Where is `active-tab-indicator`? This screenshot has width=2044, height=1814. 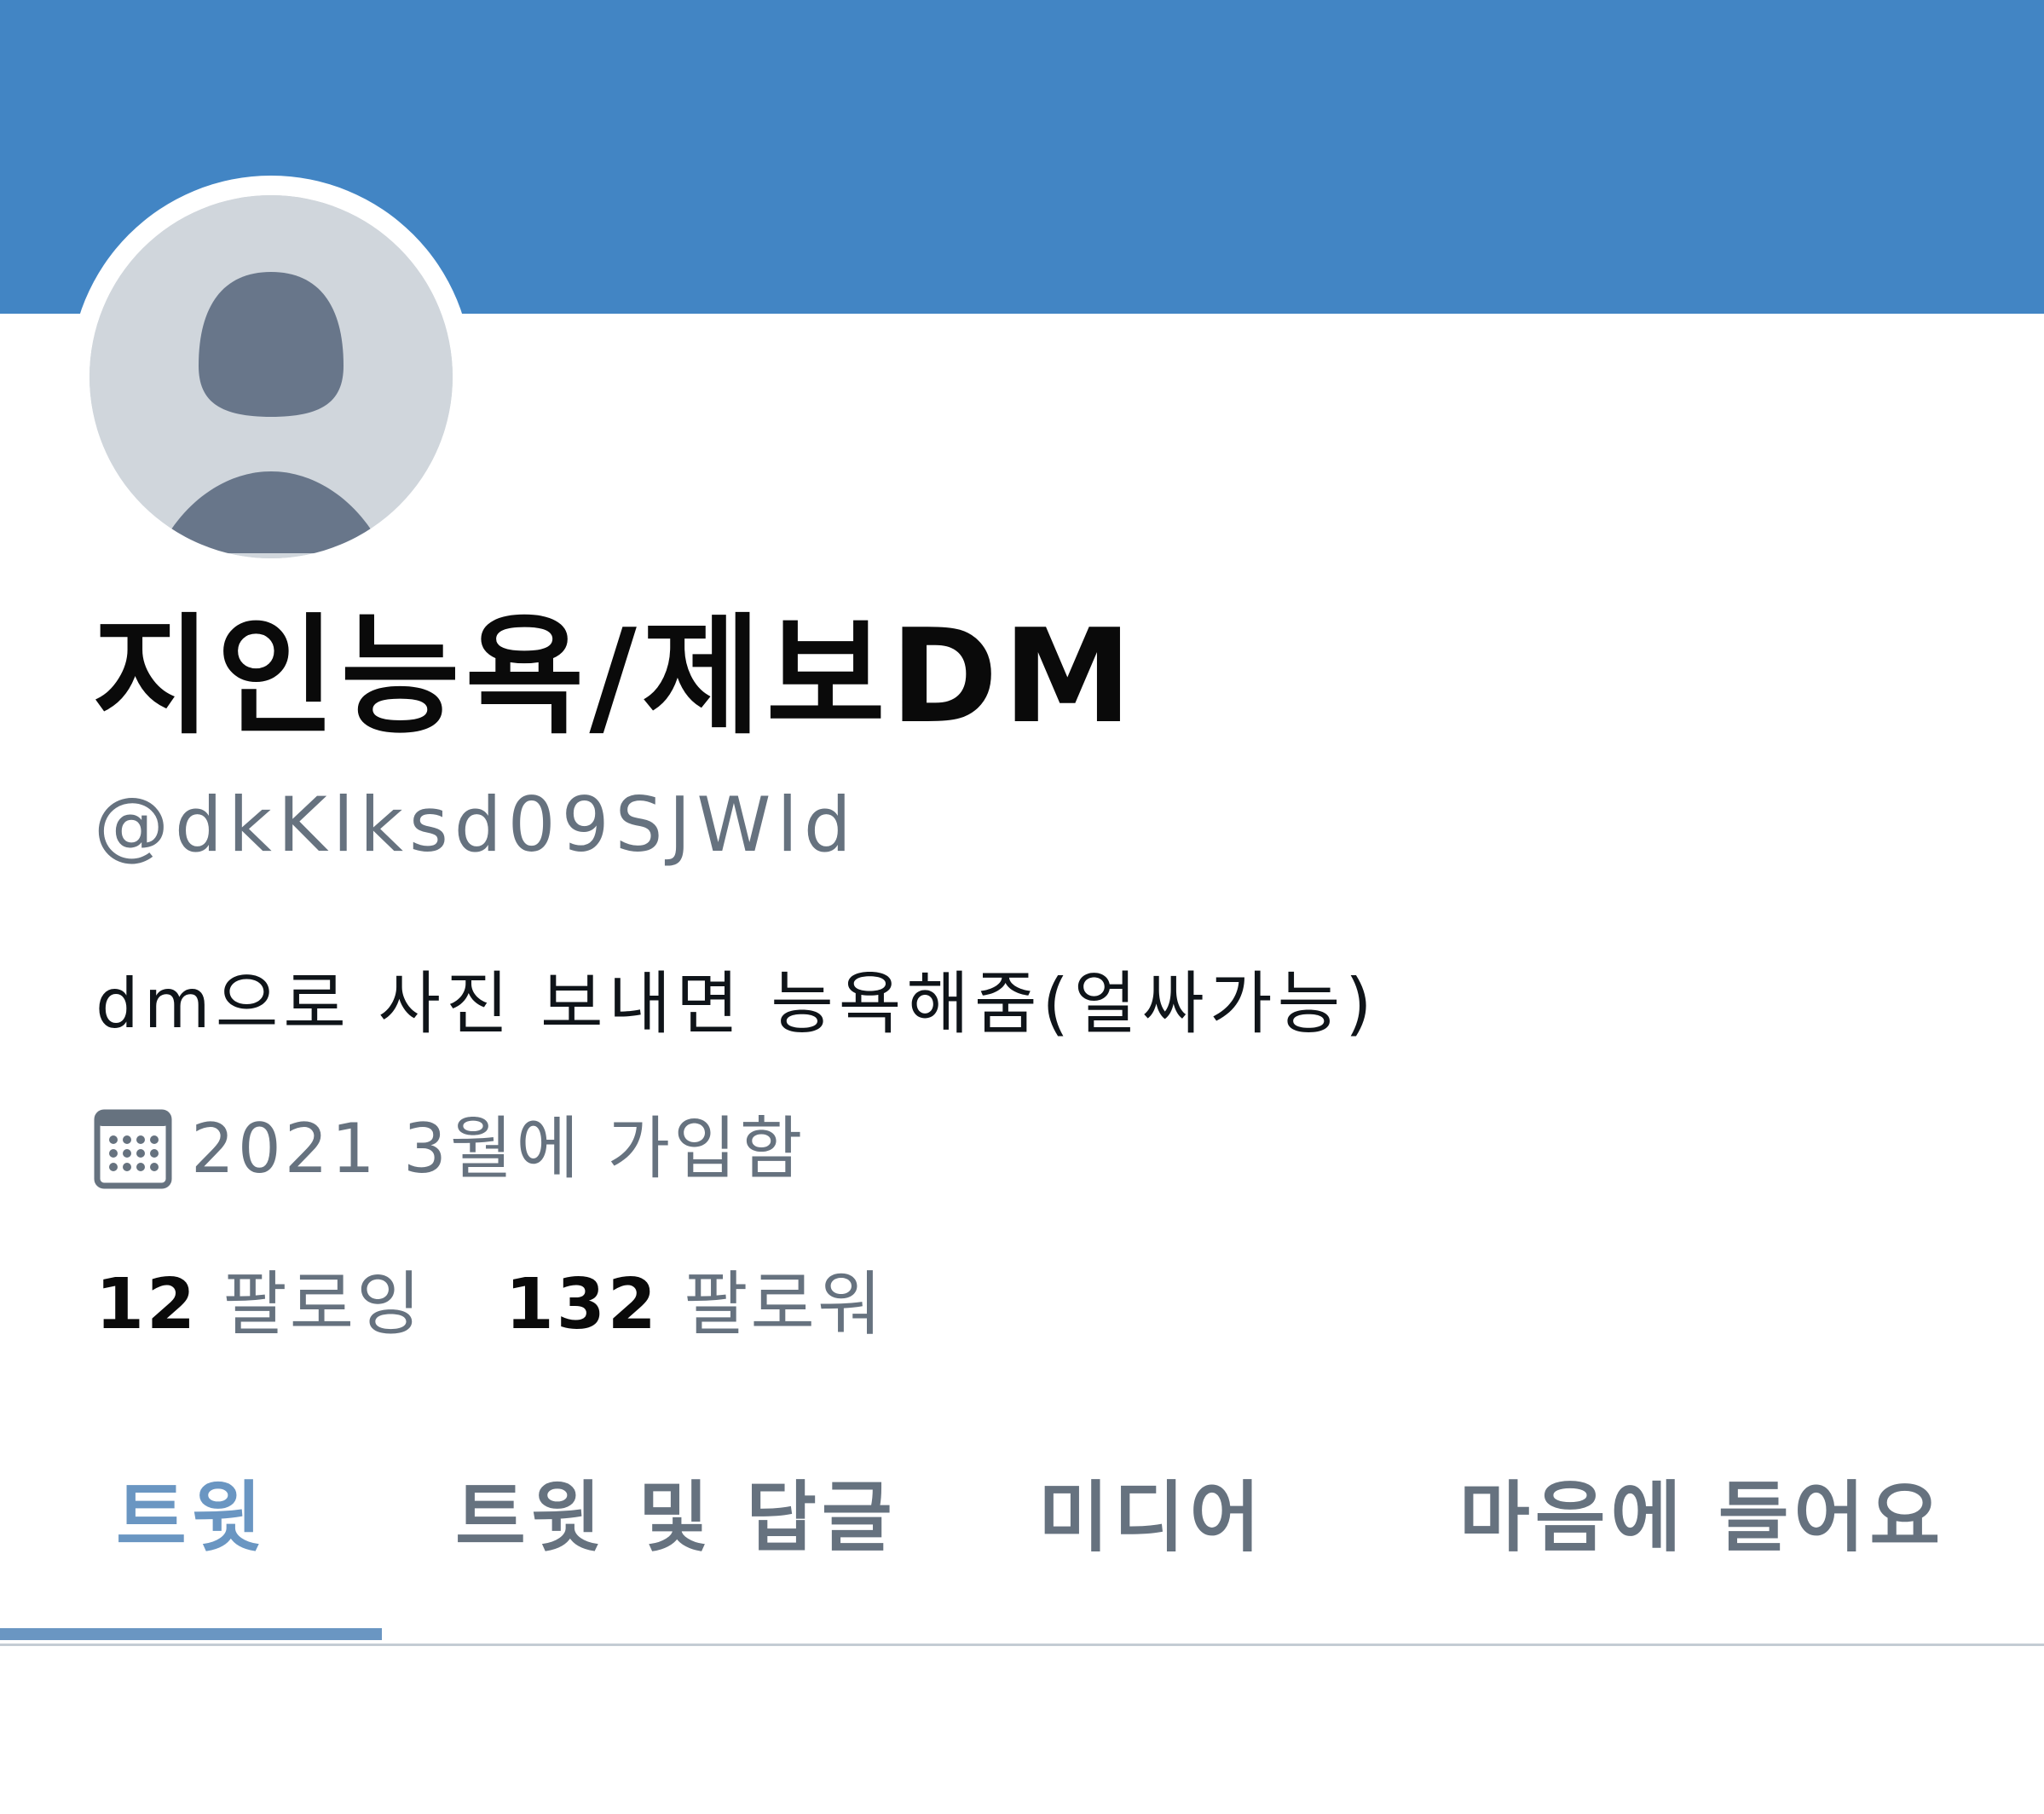
active-tab-indicator is located at coordinates (191, 1634).